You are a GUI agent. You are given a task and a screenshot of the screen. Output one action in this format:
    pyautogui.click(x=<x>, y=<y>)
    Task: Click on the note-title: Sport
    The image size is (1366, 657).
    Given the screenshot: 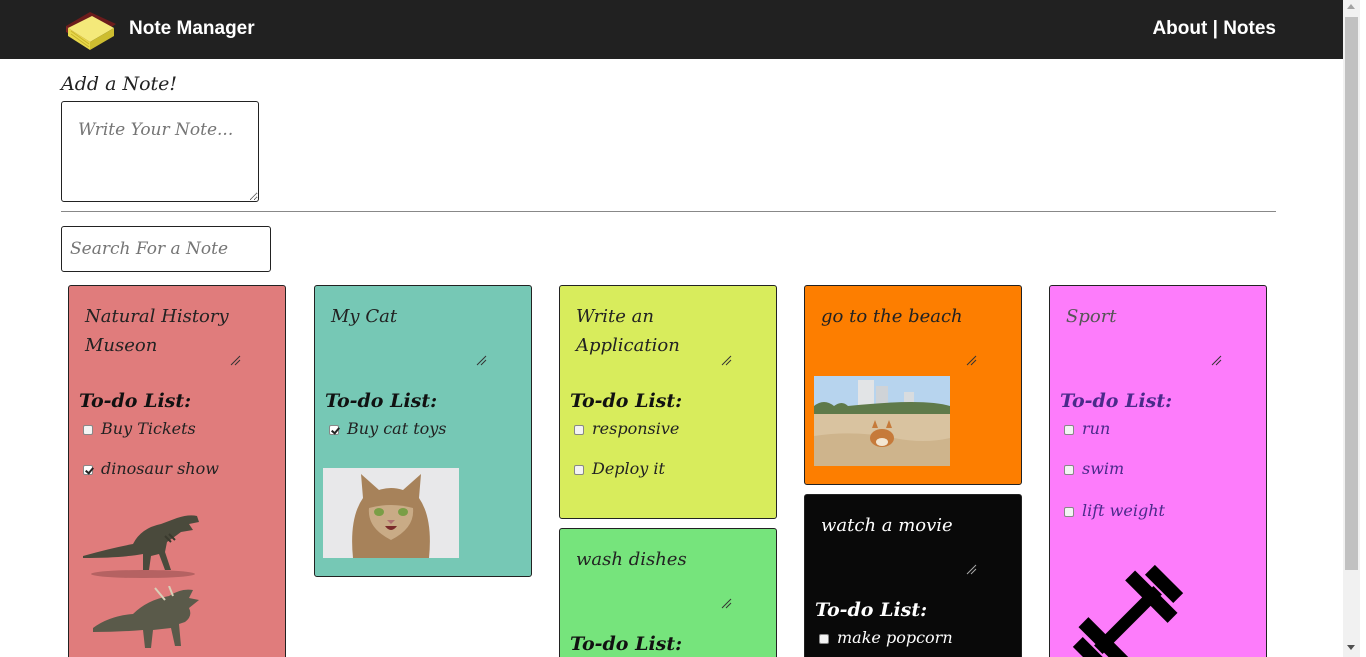 What is the action you would take?
    pyautogui.click(x=1146, y=316)
    